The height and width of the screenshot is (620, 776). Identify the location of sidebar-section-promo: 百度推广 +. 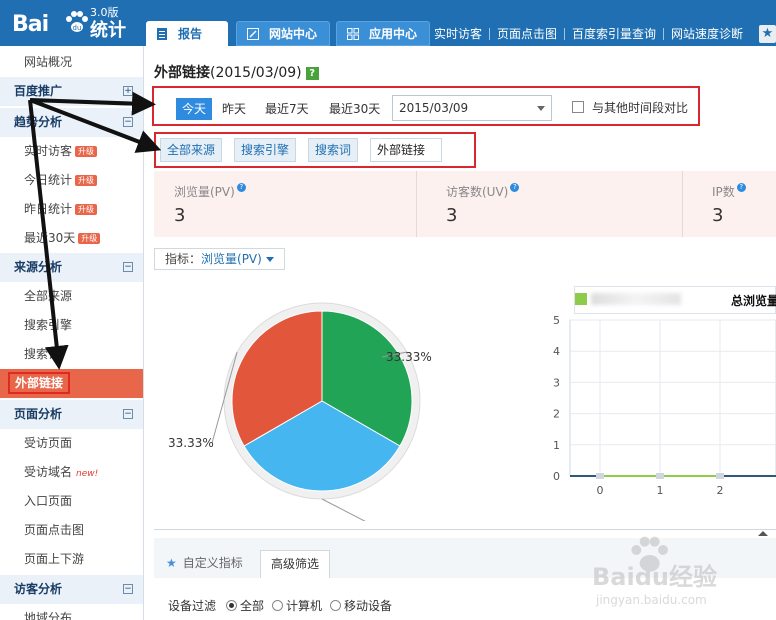
(71, 91).